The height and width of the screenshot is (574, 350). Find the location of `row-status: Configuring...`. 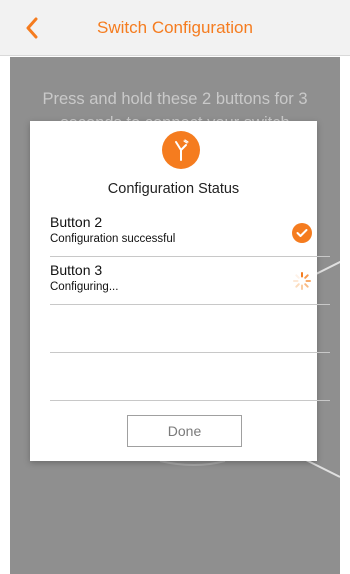

row-status: Configuring... is located at coordinates (84, 287).